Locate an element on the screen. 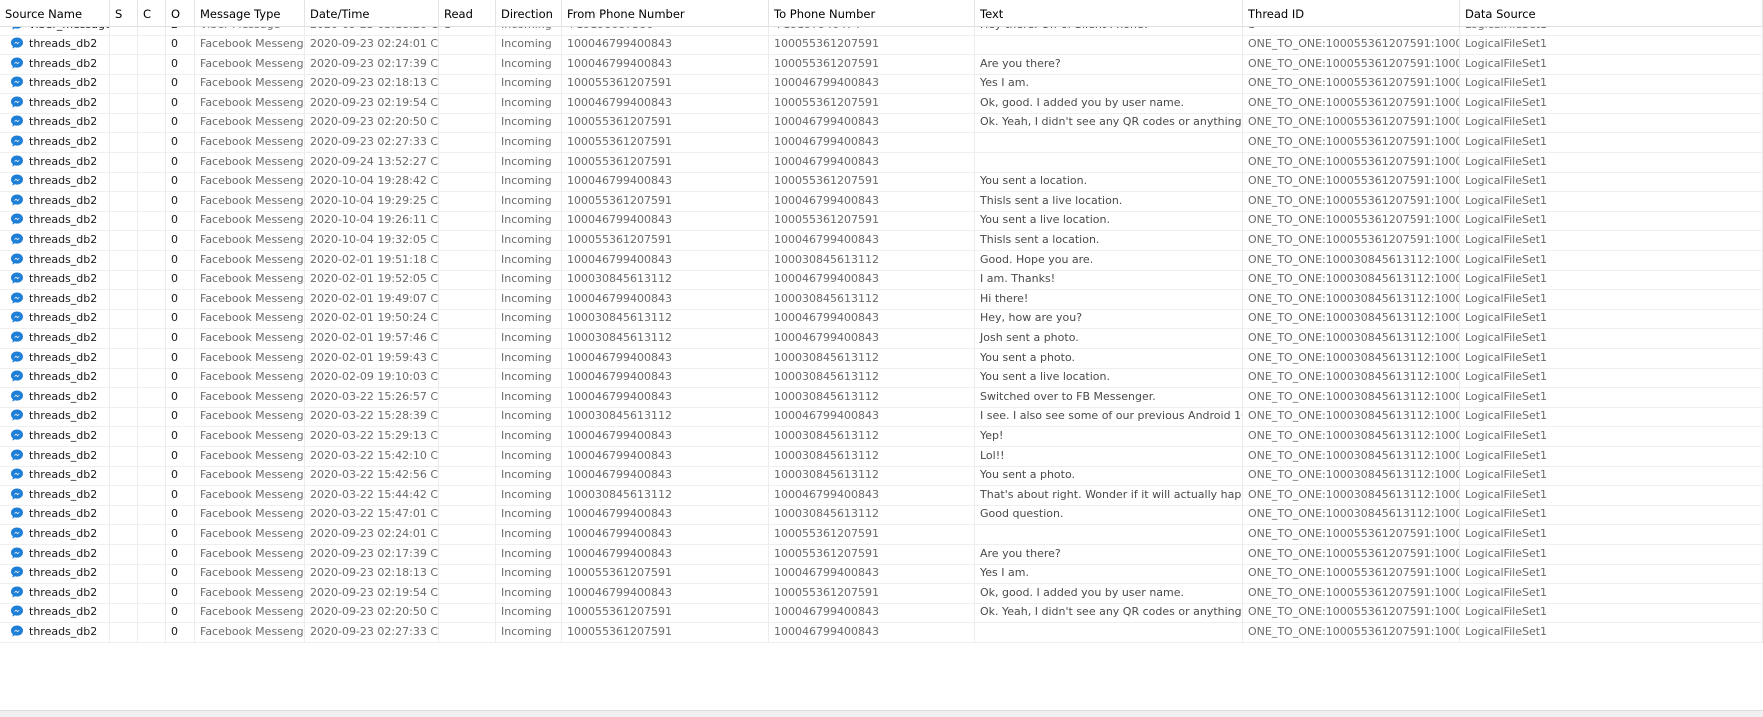 The width and height of the screenshot is (1763, 717). column-header-datasource: Data Source is located at coordinates (1611, 13).